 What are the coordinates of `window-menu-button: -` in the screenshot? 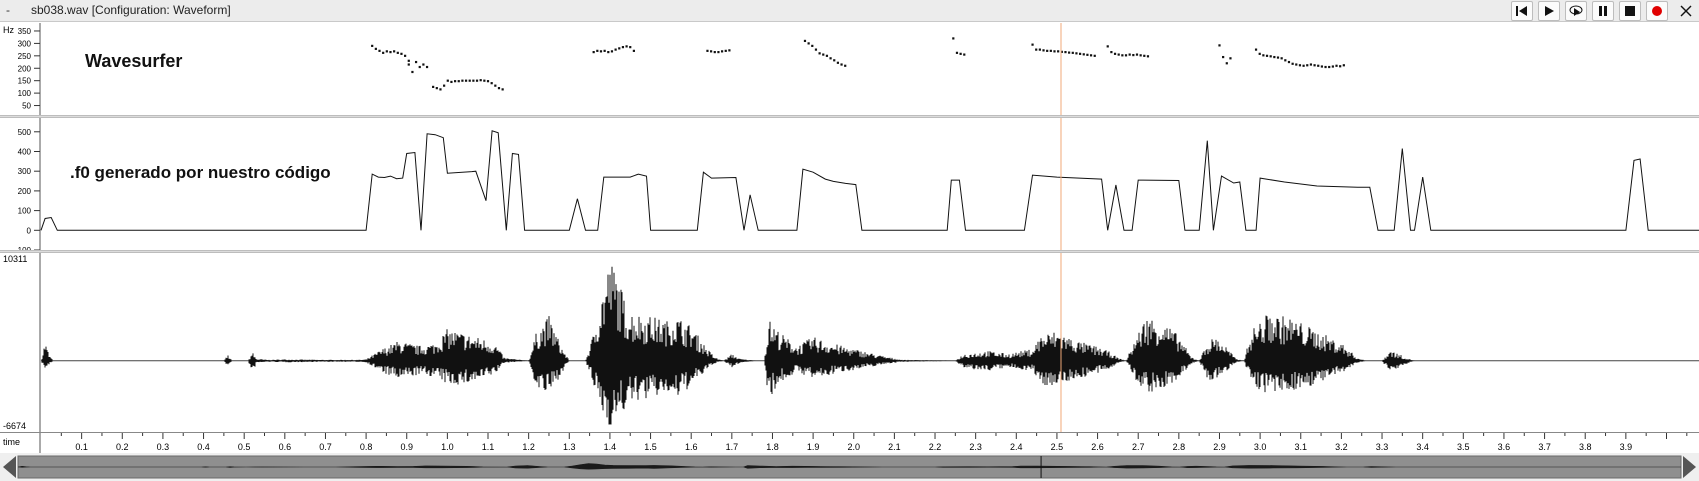 It's located at (8, 10).